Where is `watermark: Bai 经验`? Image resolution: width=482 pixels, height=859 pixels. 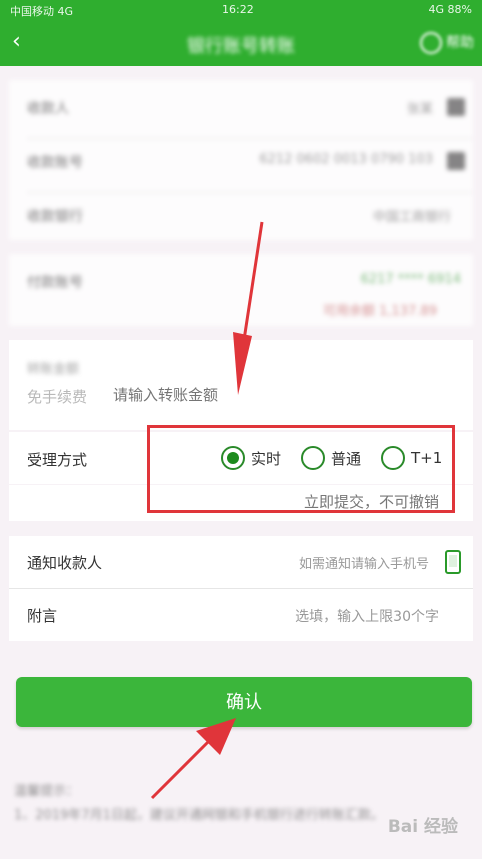 watermark: Bai 经验 is located at coordinates (422, 827).